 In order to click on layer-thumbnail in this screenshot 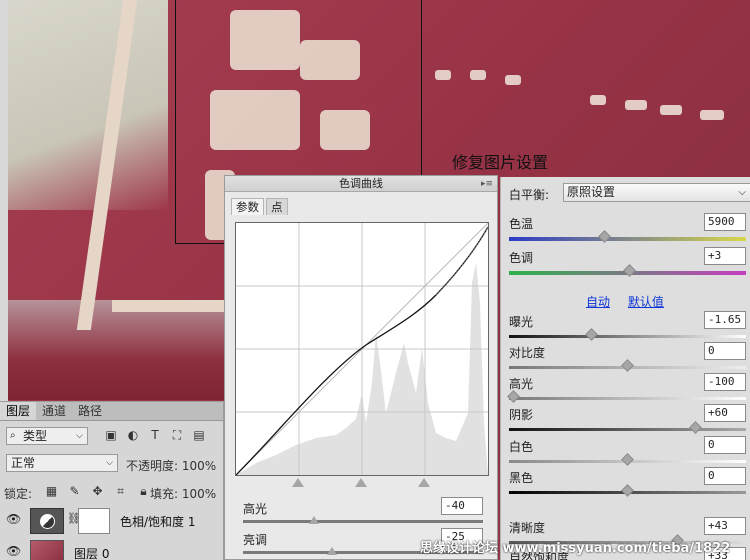, I will do `click(47, 550)`.